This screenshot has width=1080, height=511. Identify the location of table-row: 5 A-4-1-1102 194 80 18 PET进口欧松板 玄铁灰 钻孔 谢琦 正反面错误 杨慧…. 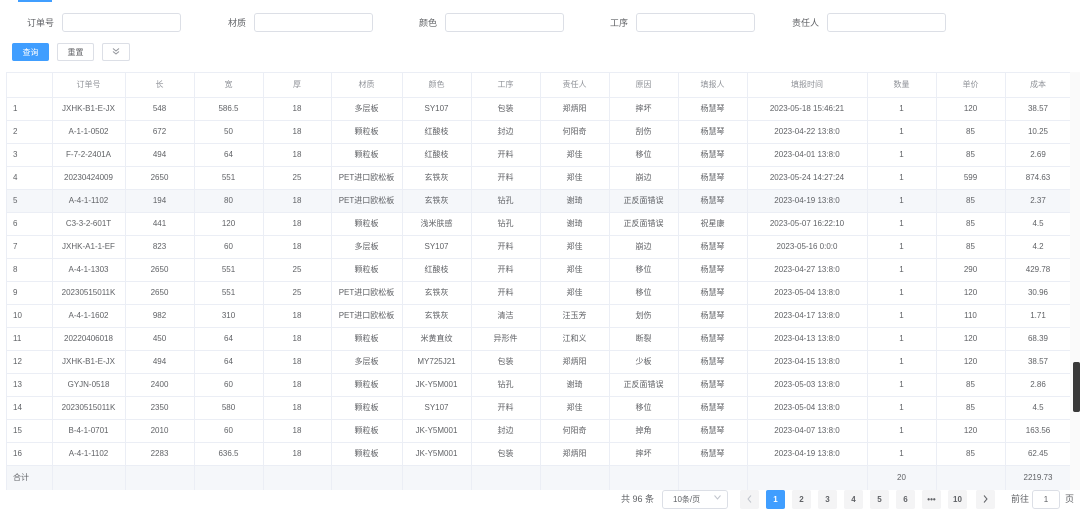
(538, 201).